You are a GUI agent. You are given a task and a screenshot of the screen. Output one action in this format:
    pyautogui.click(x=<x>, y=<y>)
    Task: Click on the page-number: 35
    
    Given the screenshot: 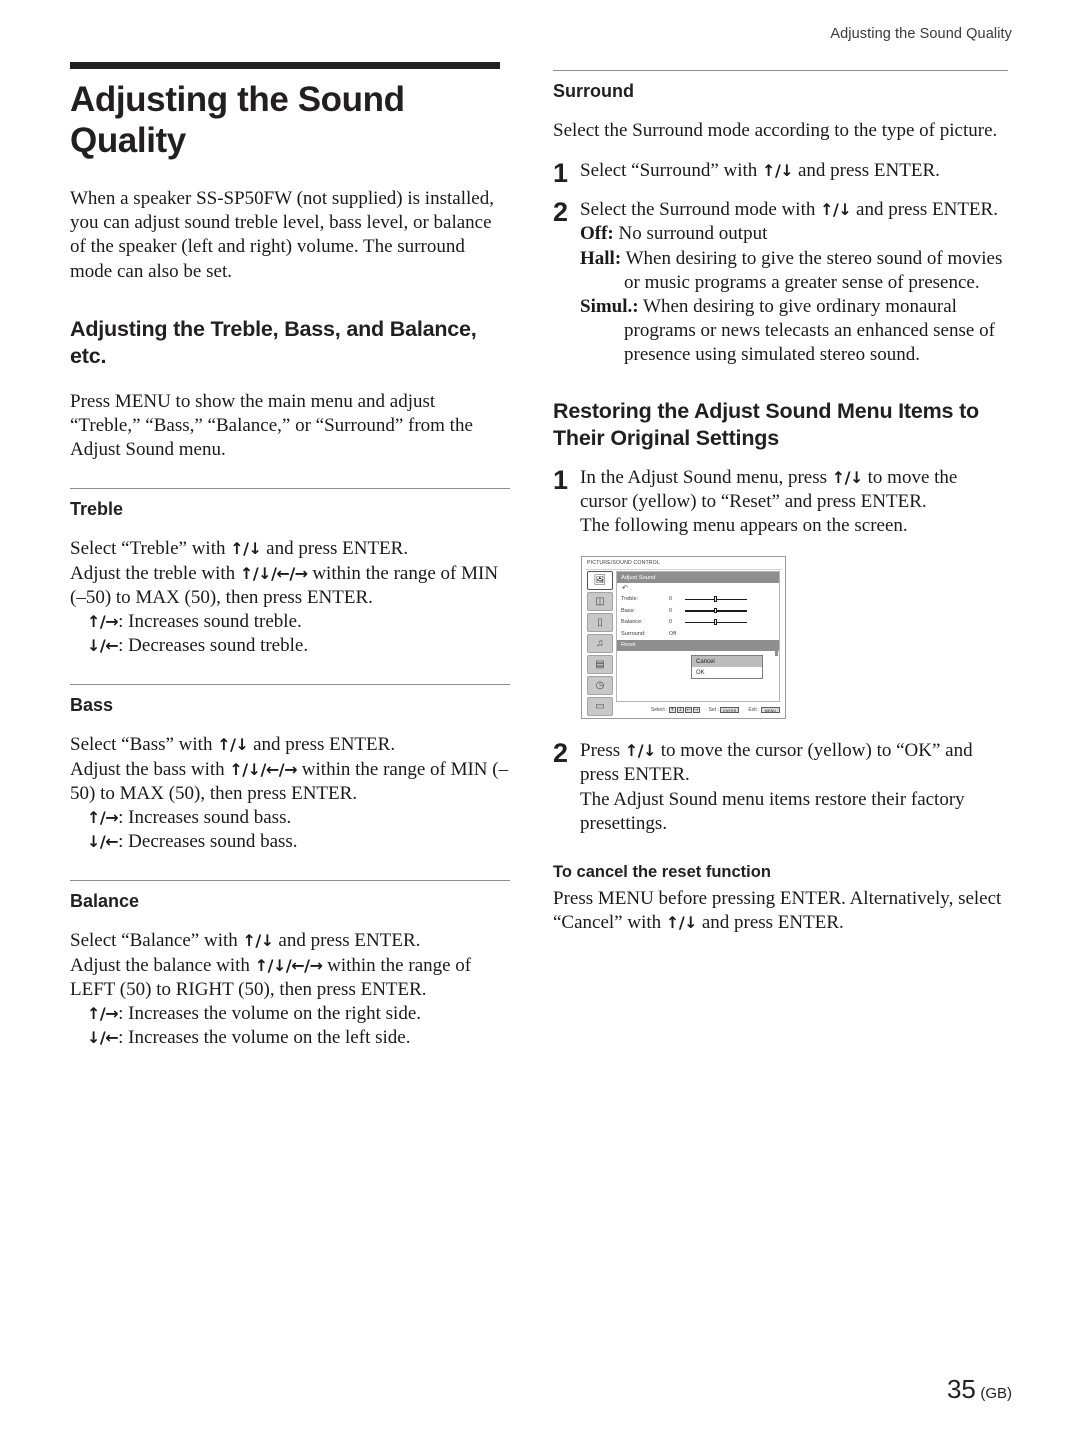 What is the action you would take?
    pyautogui.click(x=961, y=1389)
    